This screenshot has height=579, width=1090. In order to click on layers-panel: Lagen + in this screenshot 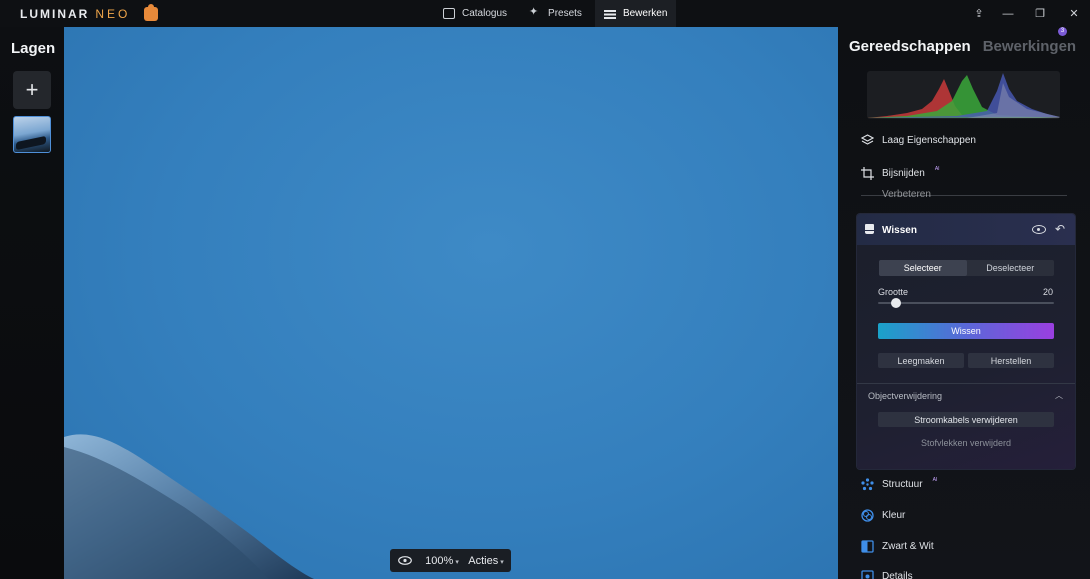, I will do `click(32, 303)`.